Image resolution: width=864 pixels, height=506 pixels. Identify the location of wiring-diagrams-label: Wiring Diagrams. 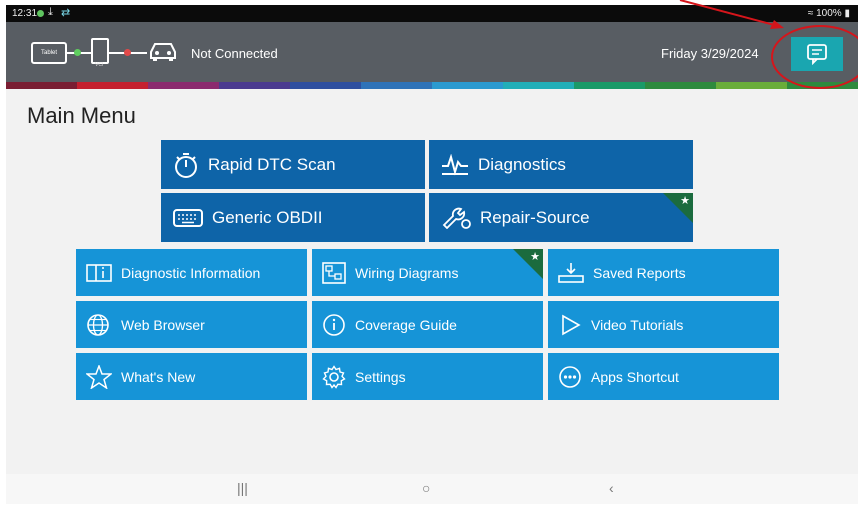
(407, 272).